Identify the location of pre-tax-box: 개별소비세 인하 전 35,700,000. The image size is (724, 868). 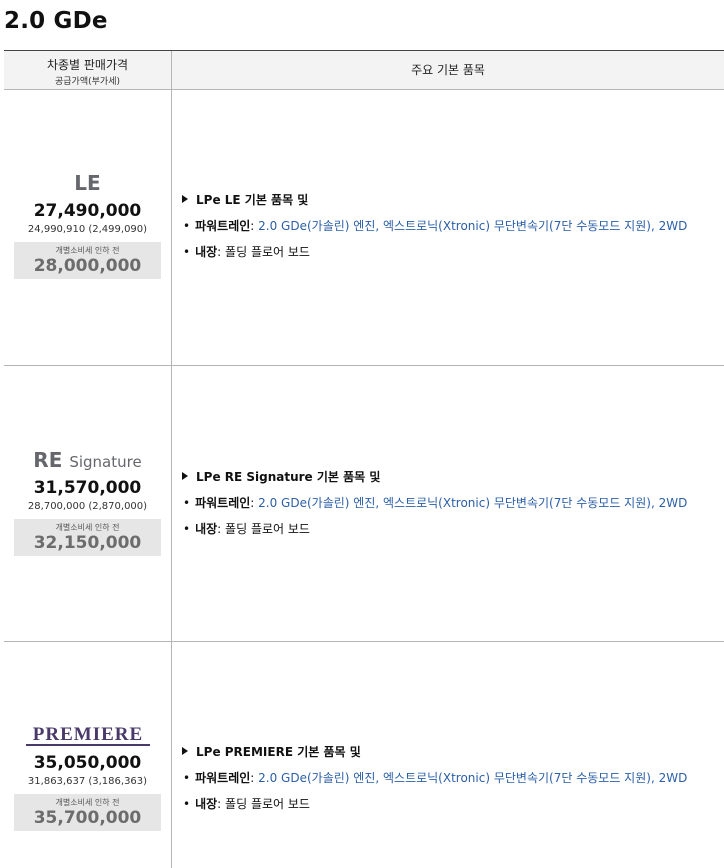
(87, 812).